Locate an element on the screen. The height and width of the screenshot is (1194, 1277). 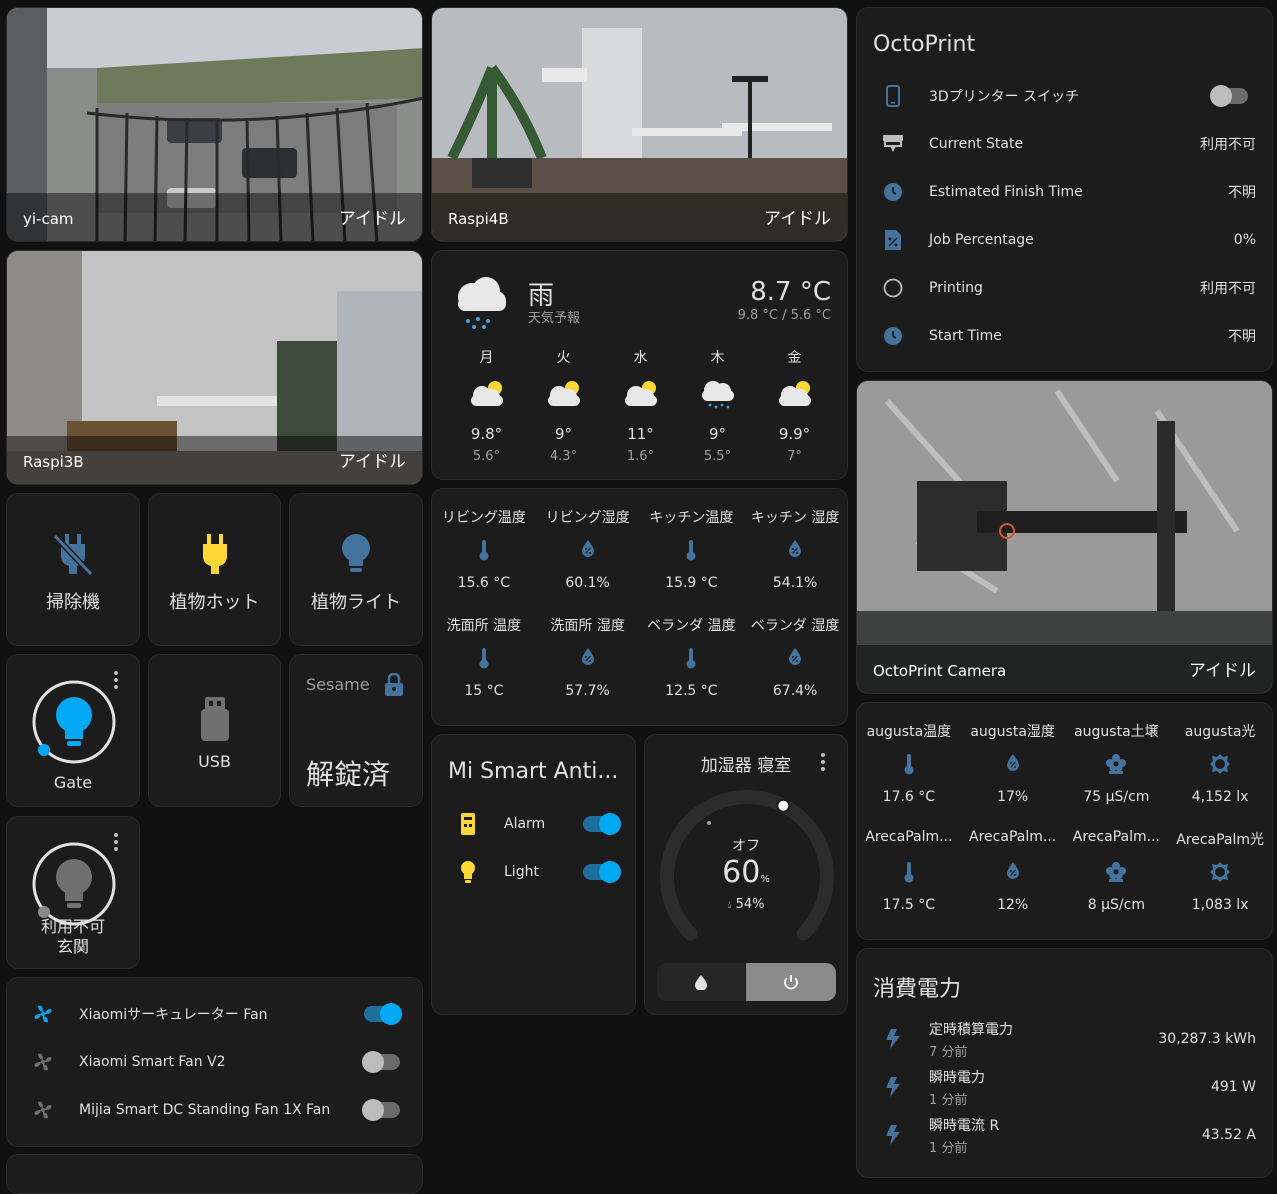
entity-state: 不明 is located at coordinates (1242, 193).